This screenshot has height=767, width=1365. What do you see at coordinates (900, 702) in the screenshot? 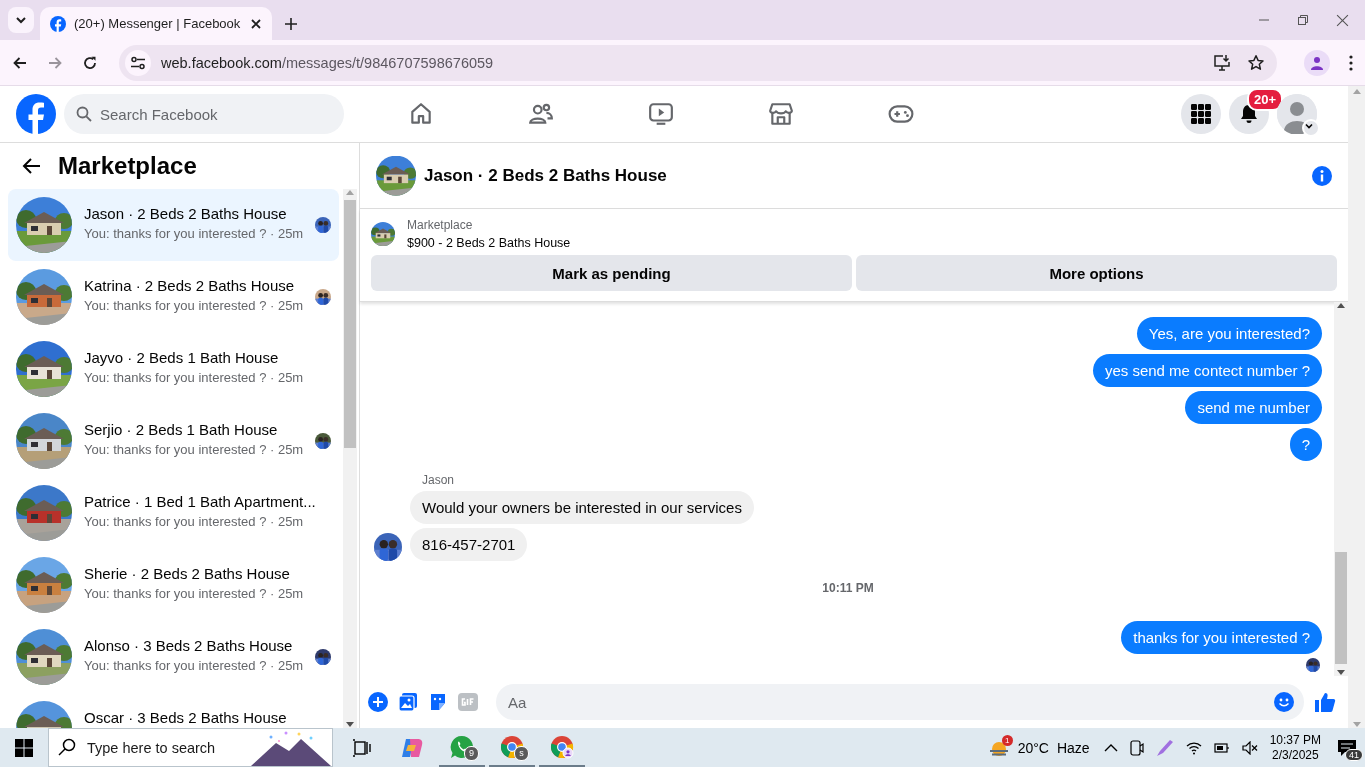
I see `message-input: Aa` at bounding box center [900, 702].